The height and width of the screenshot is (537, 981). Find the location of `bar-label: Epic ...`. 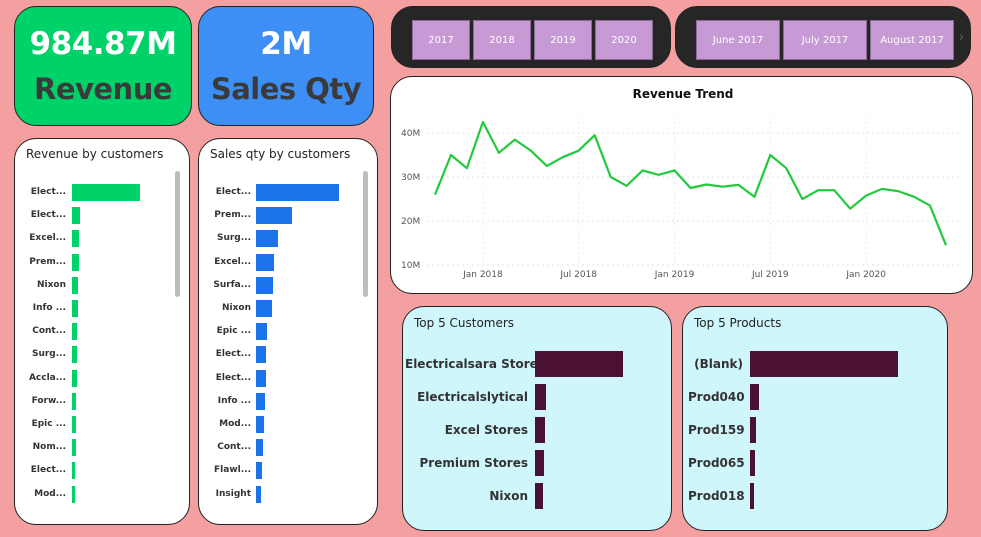

bar-label: Epic ... is located at coordinates (48, 424).